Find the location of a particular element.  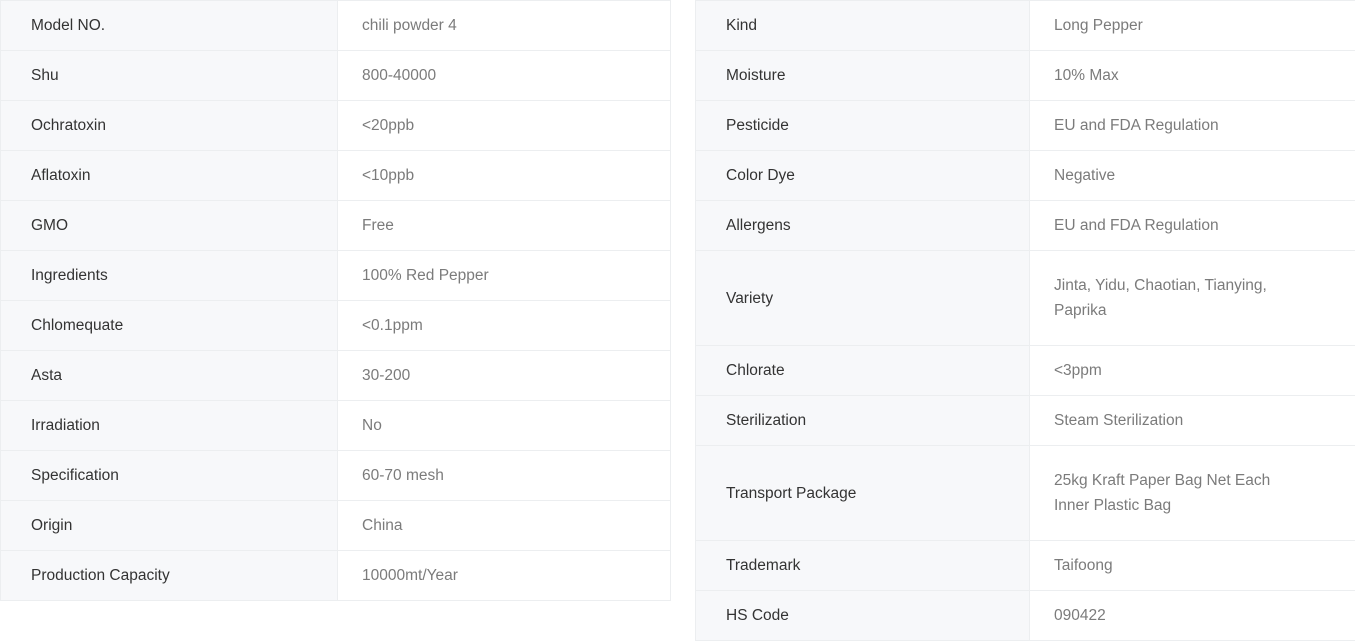

attribute-value-text: Taifoong is located at coordinates (1196, 565).